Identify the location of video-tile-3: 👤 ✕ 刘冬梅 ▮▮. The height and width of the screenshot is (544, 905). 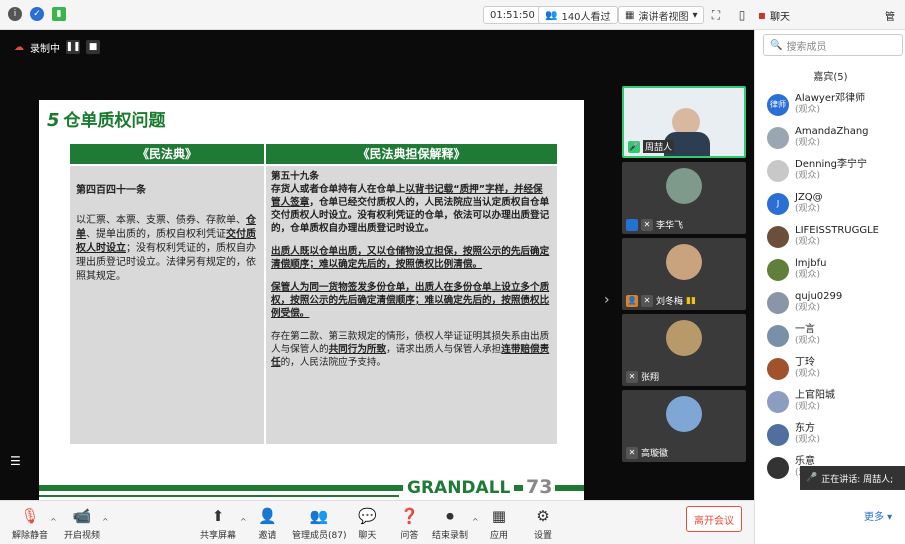
(684, 274).